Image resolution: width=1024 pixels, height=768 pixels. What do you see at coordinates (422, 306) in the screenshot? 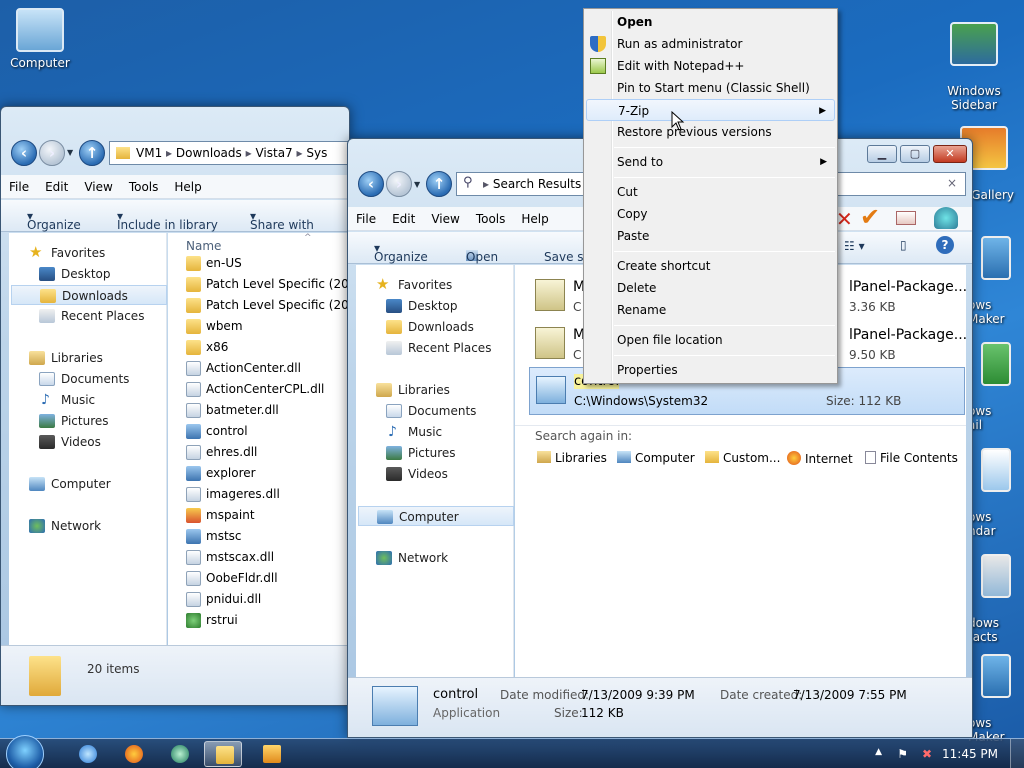
I see `nav-desktop: Desktop` at bounding box center [422, 306].